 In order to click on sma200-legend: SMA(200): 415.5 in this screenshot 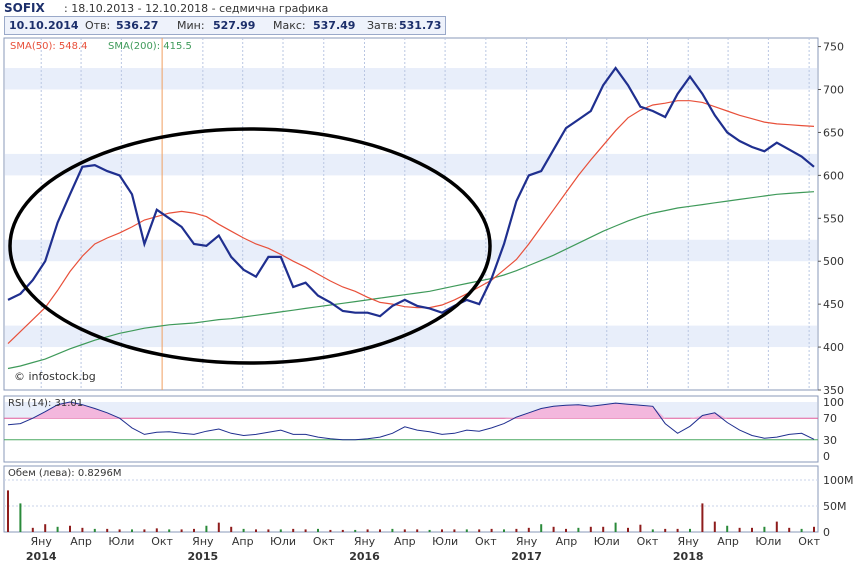, I will do `click(150, 46)`.